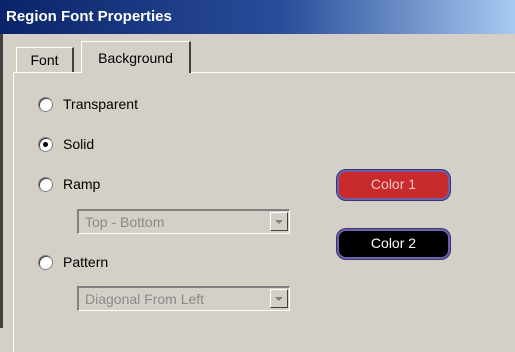  I want to click on ramp-dropdown-button, so click(279, 221).